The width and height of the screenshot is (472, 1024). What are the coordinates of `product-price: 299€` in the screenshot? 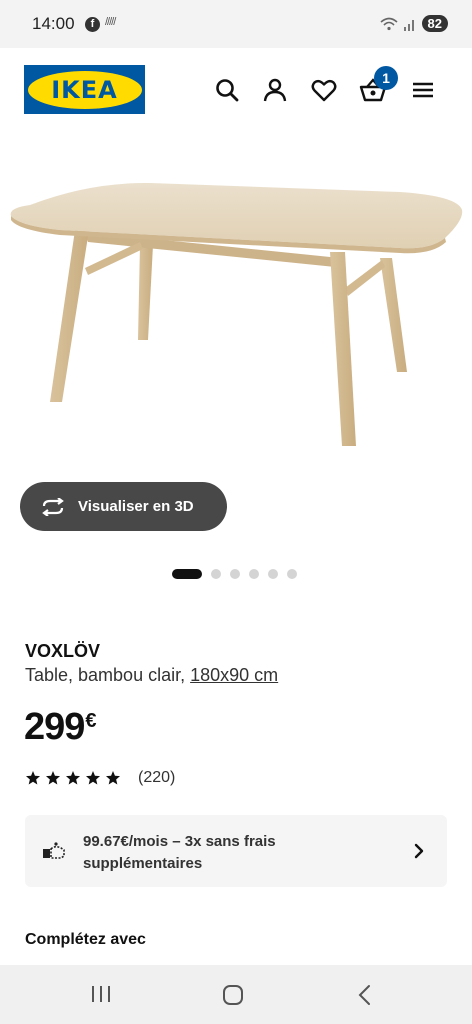 It's located at (60, 727).